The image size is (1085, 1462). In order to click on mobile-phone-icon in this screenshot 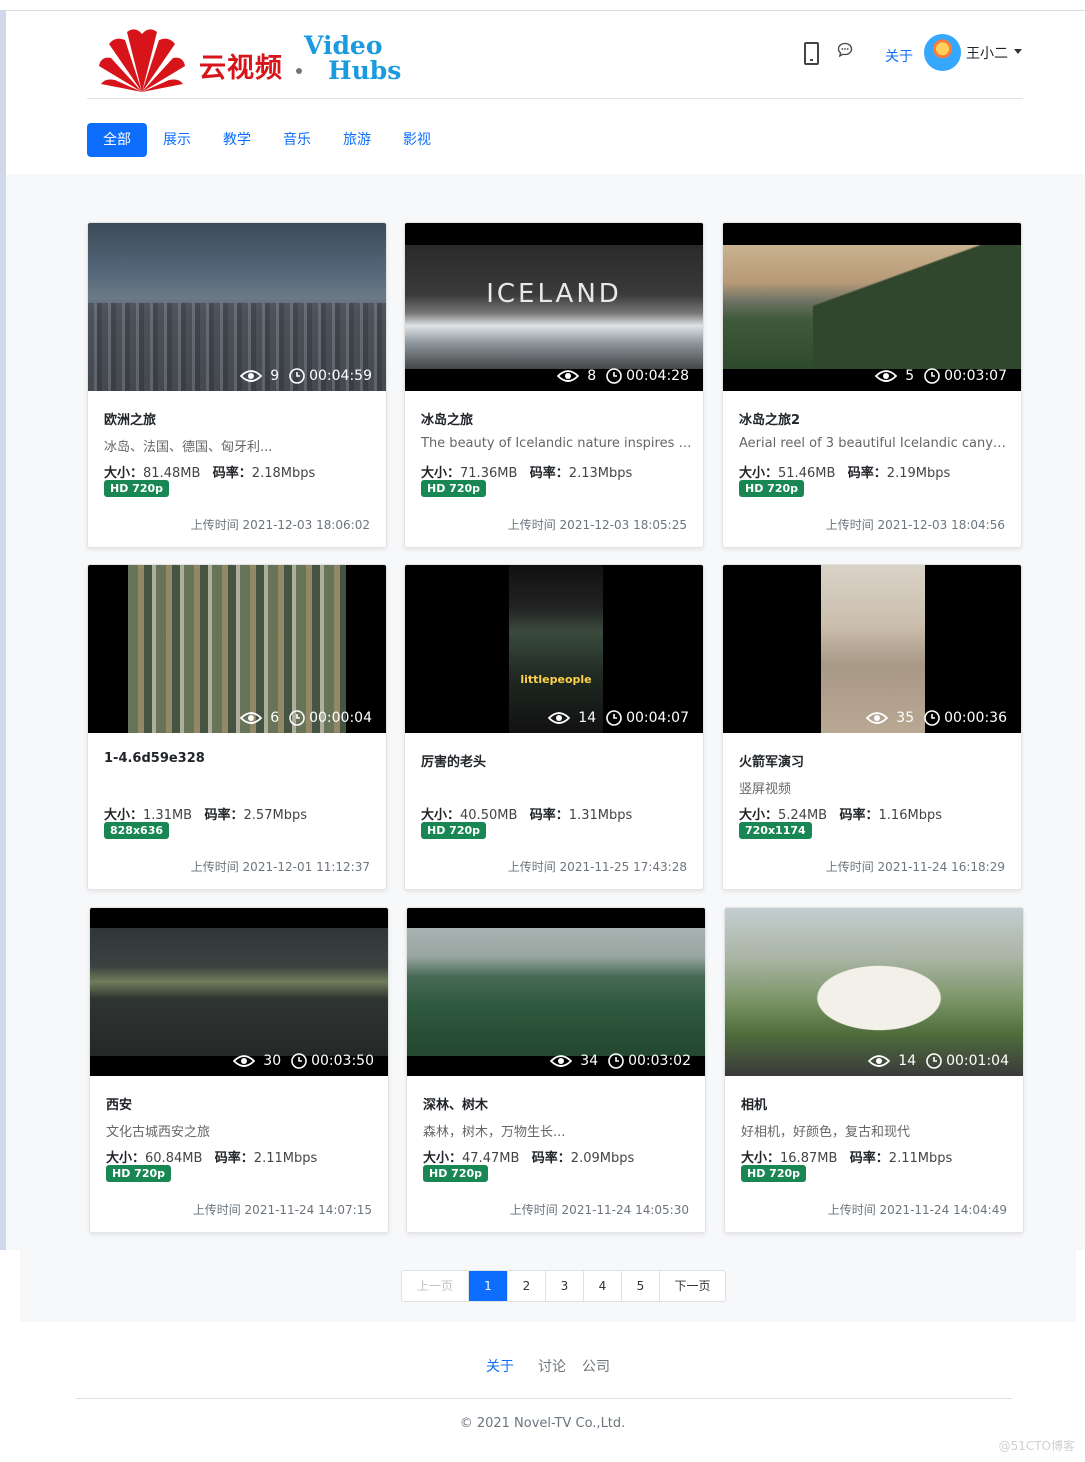, I will do `click(811, 53)`.